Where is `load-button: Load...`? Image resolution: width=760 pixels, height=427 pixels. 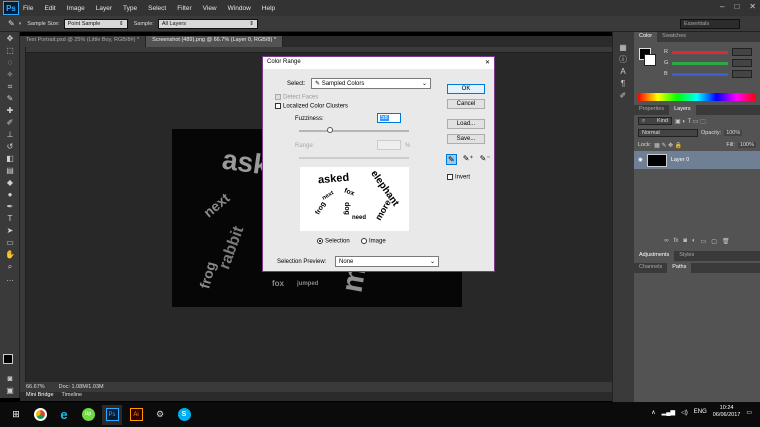
load-button: Load... is located at coordinates (466, 124).